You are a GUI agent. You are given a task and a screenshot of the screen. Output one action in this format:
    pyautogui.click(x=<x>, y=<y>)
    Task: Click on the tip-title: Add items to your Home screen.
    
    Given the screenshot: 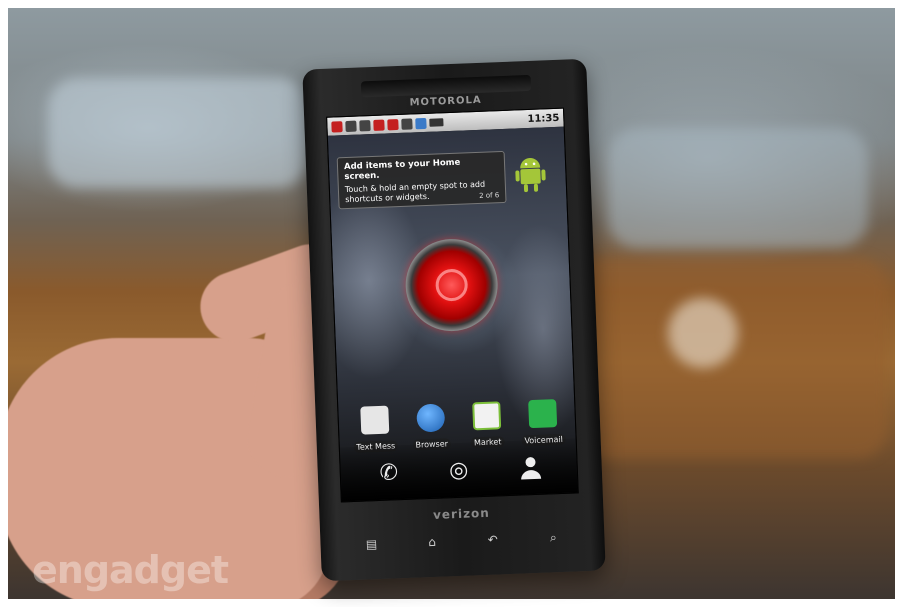 What is the action you would take?
    pyautogui.click(x=402, y=170)
    